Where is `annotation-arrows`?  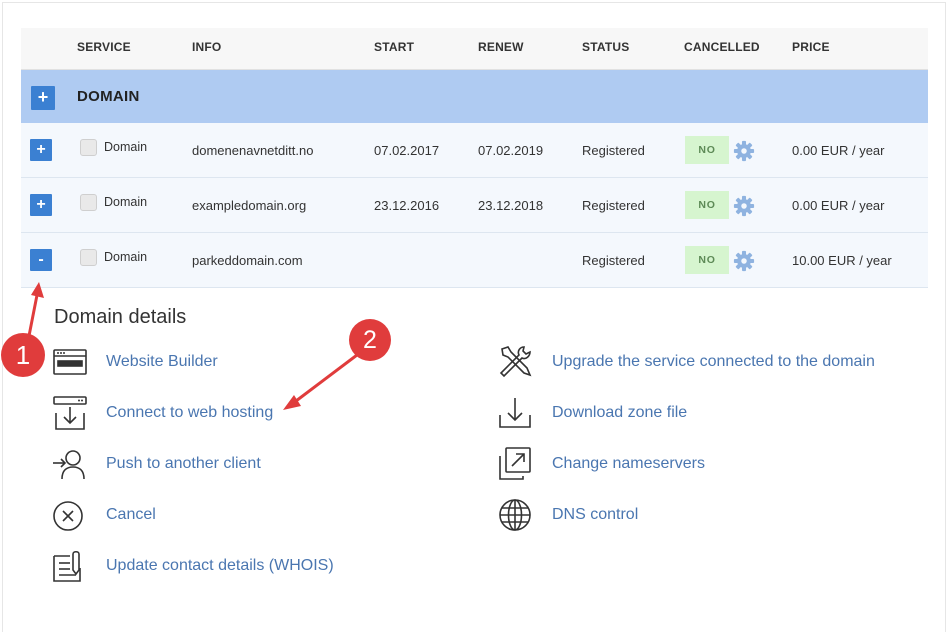
annotation-arrows is located at coordinates (192, 346).